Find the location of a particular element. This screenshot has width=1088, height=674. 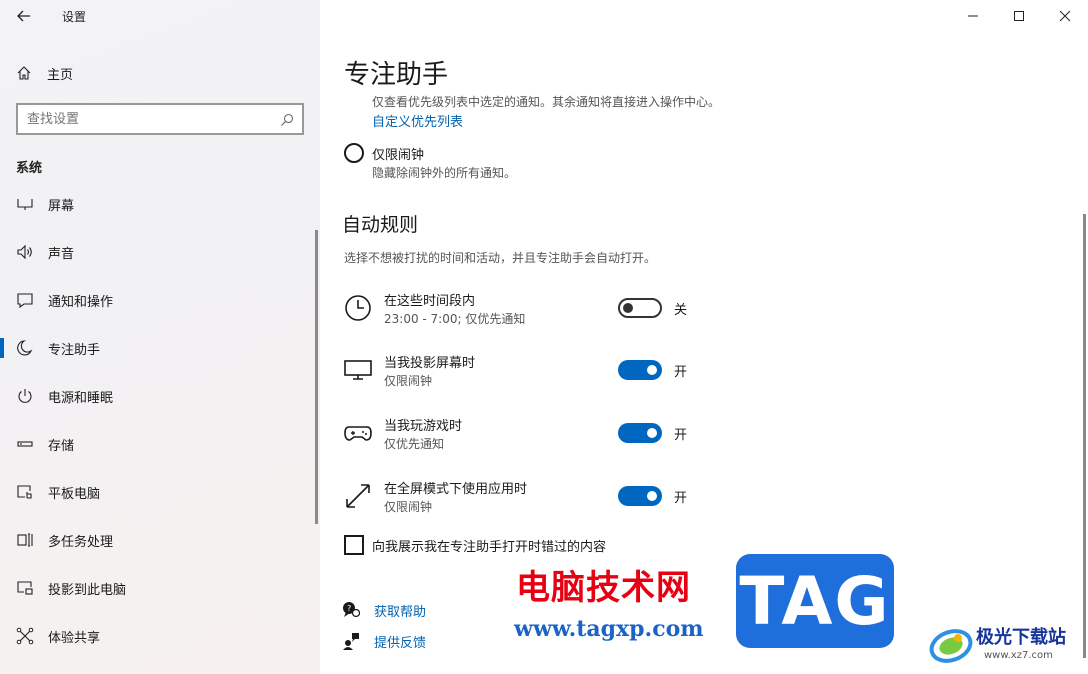

minimize-icon is located at coordinates (973, 16).